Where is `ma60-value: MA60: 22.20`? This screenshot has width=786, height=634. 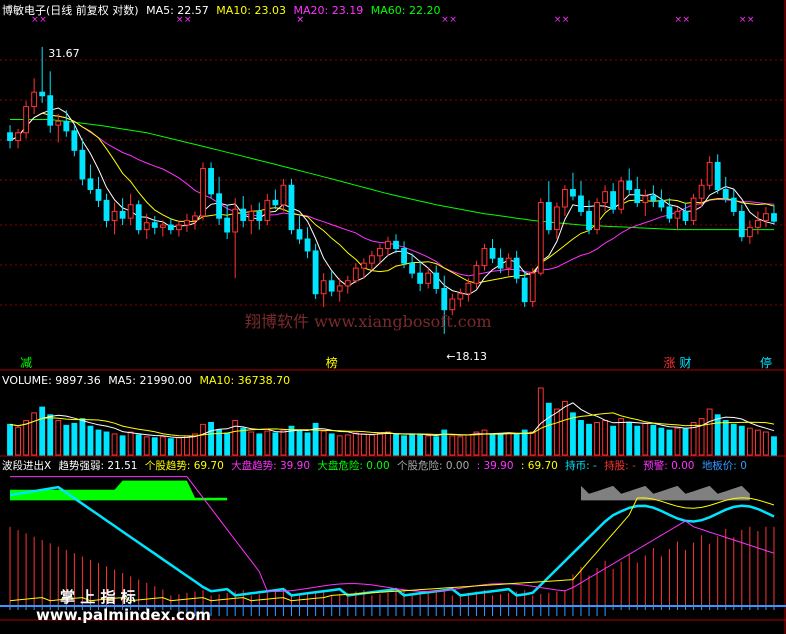
ma60-value: MA60: 22.20 is located at coordinates (405, 10).